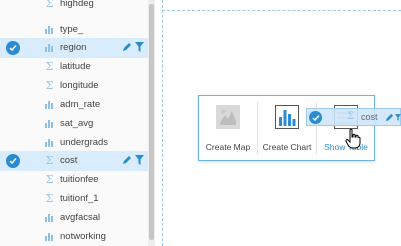 This screenshot has height=246, width=401. What do you see at coordinates (77, 123) in the screenshot?
I see `field-label: sat_avg` at bounding box center [77, 123].